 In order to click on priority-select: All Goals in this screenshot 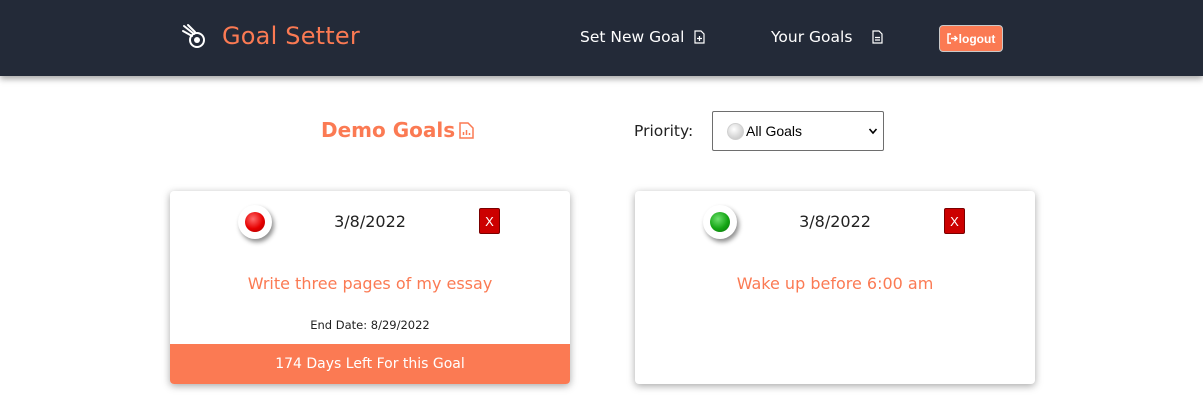, I will do `click(798, 131)`.